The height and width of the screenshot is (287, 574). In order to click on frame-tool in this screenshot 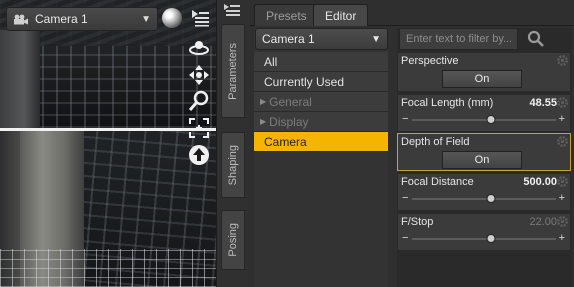, I will do `click(199, 128)`.